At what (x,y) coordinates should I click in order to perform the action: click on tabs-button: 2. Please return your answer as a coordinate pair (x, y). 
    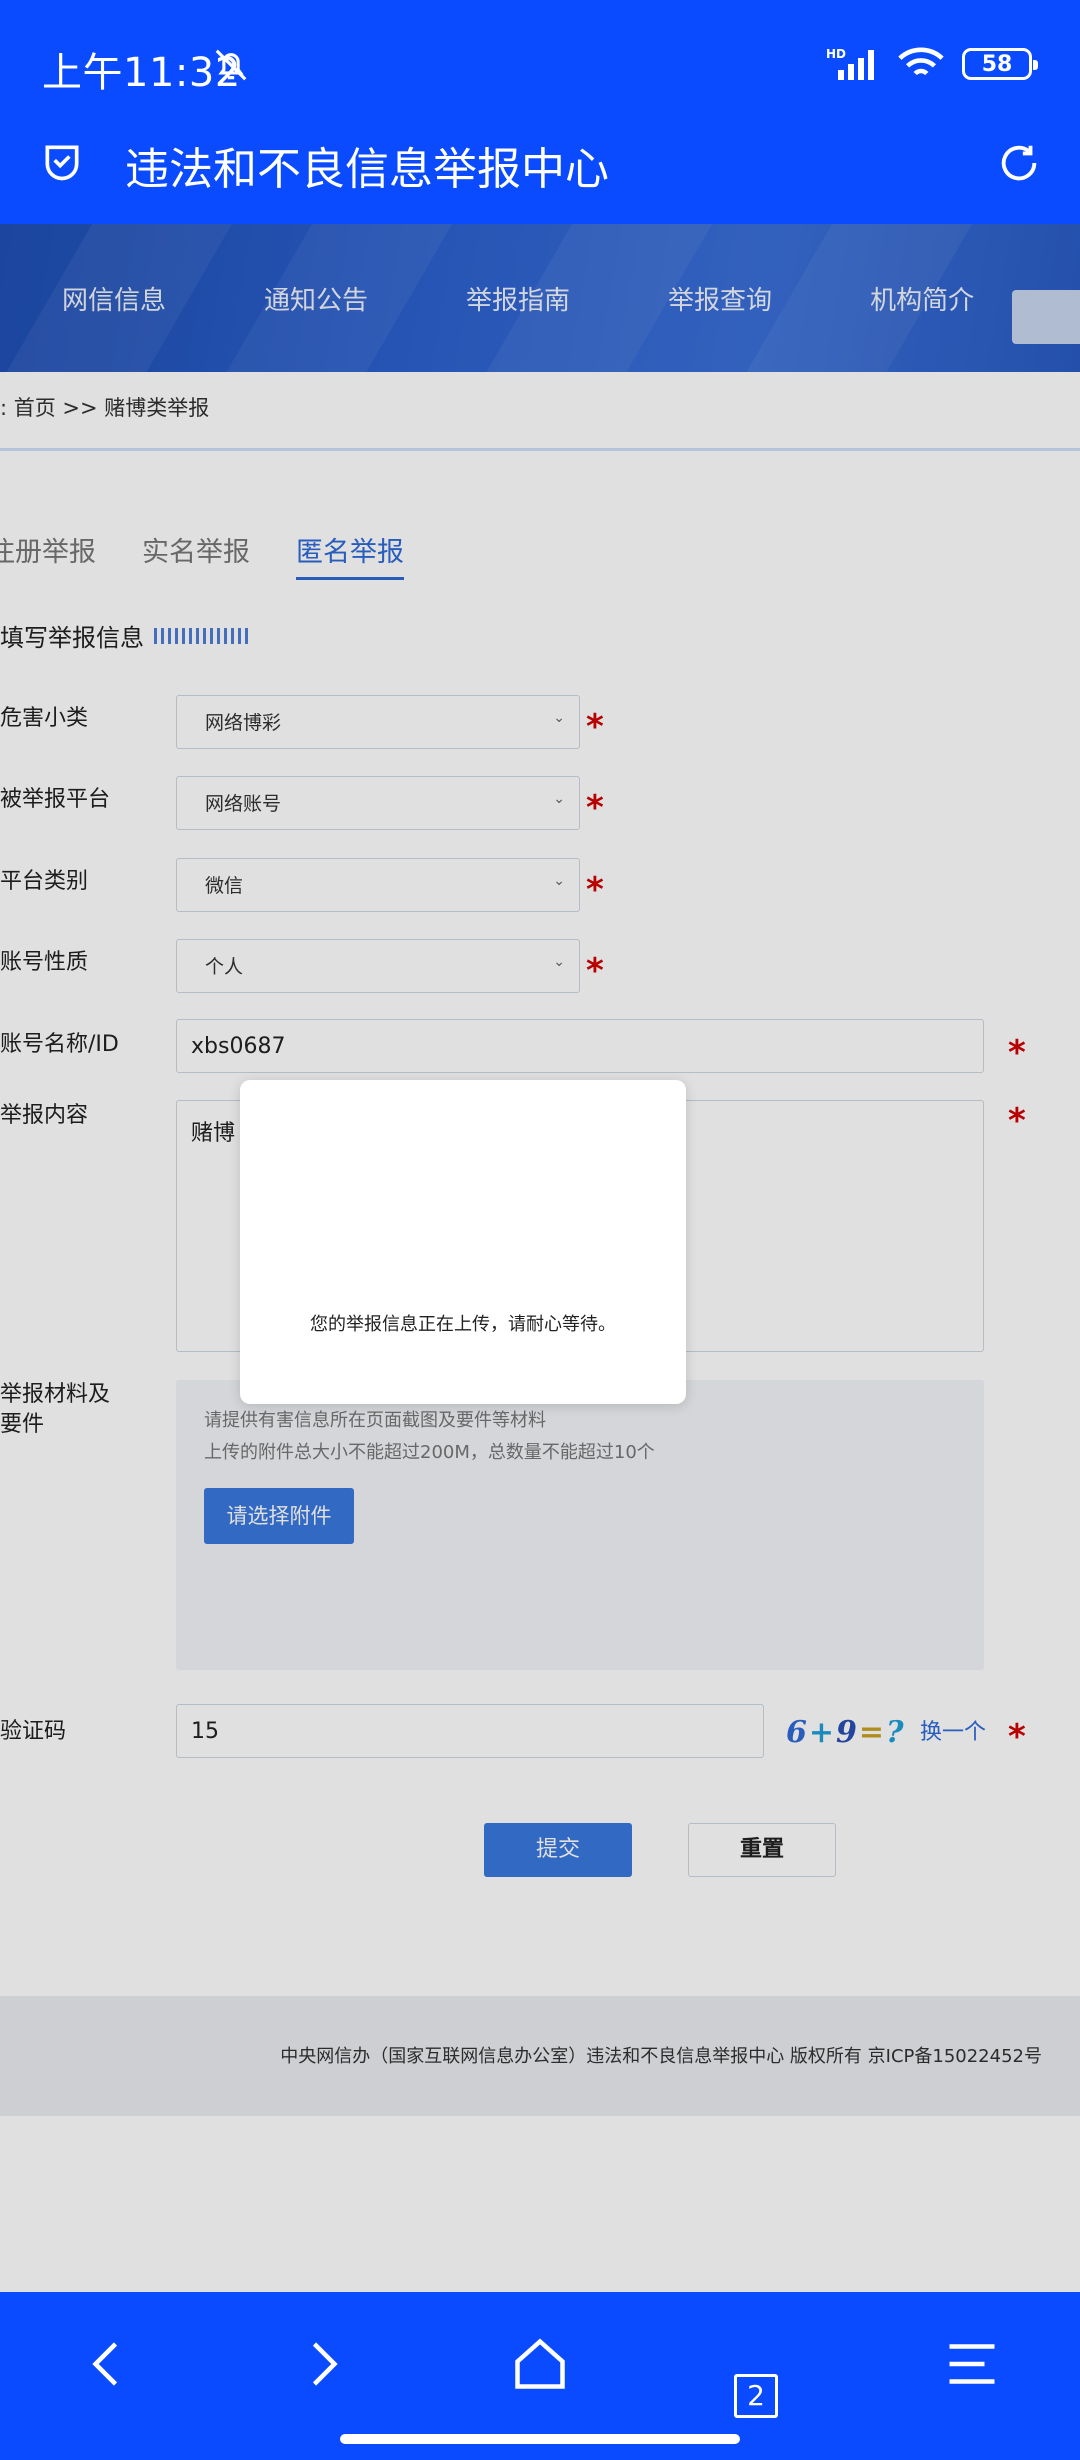
    Looking at the image, I should click on (756, 2396).